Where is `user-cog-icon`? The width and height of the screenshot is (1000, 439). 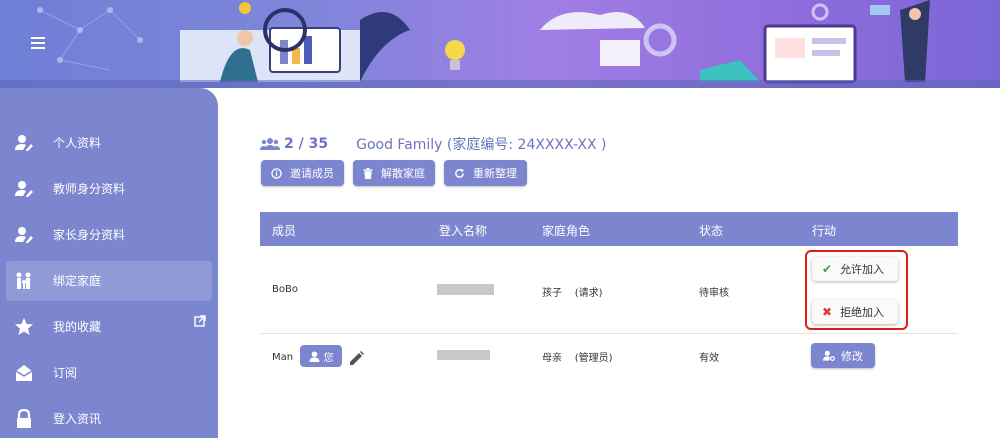 user-cog-icon is located at coordinates (829, 355).